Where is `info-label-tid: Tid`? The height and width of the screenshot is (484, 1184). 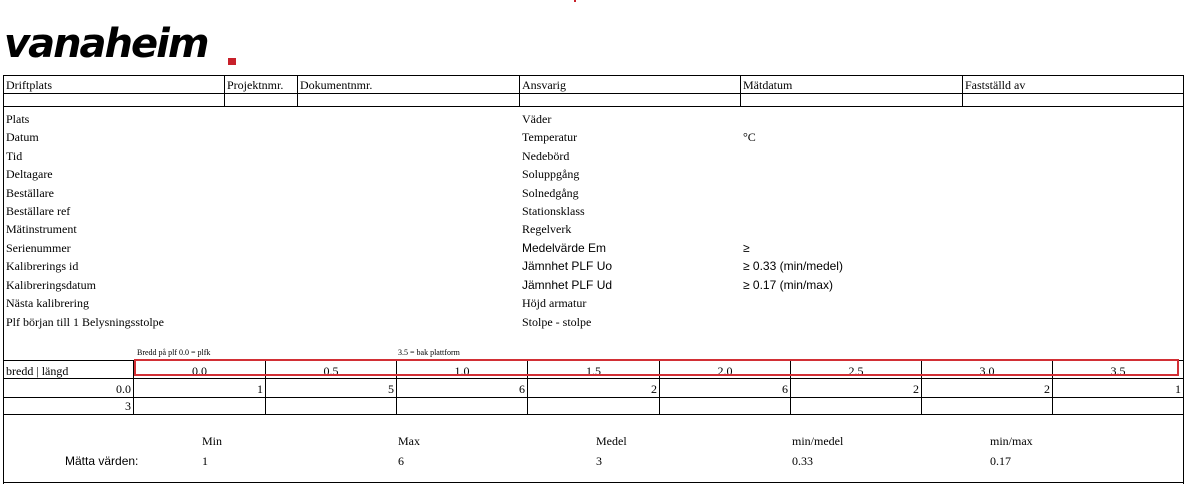
info-label-tid: Tid is located at coordinates (14, 156).